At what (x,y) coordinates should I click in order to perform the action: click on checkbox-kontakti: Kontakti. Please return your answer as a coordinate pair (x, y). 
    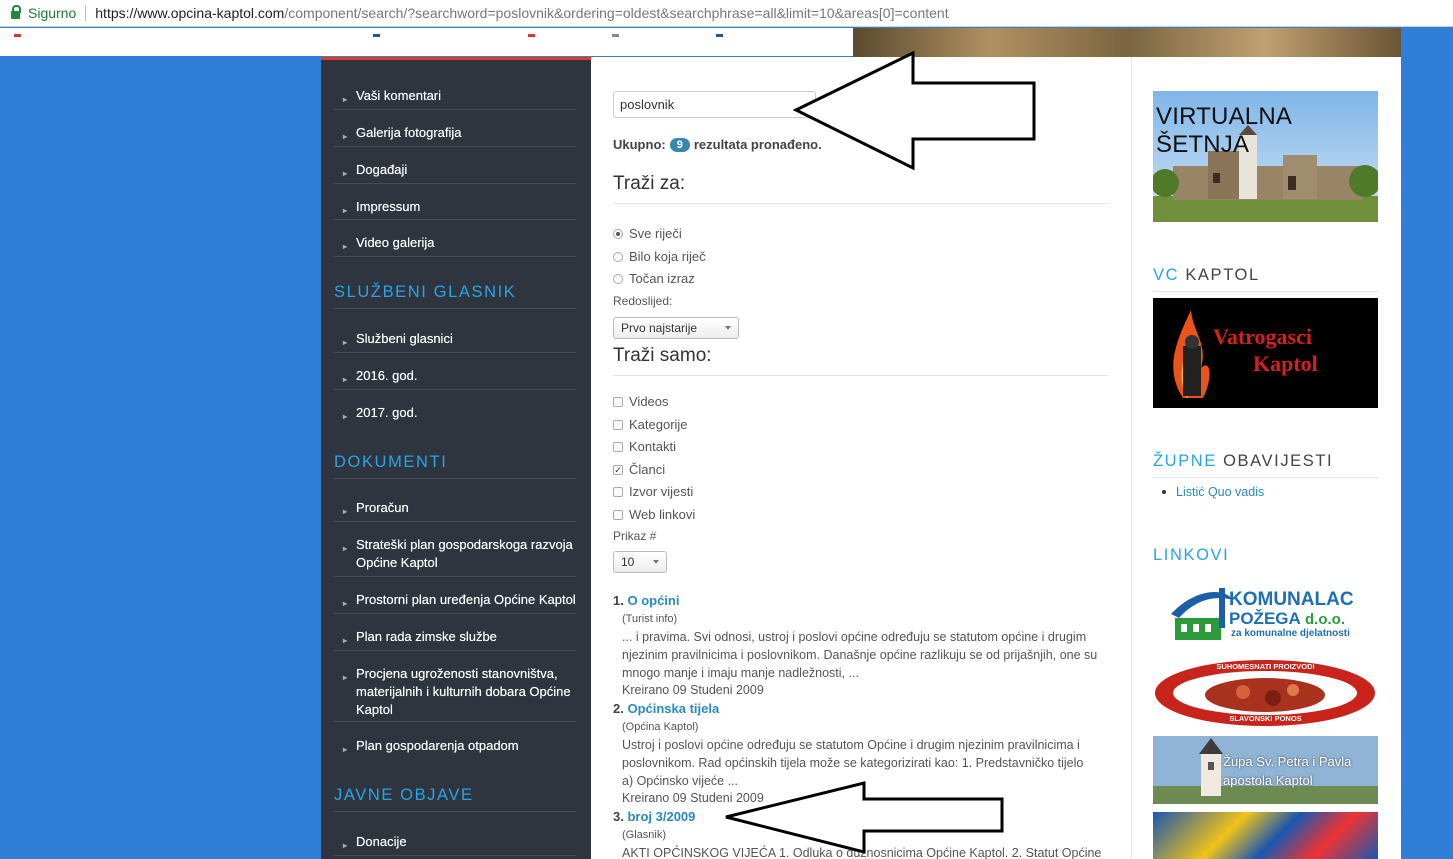
    Looking at the image, I should click on (644, 446).